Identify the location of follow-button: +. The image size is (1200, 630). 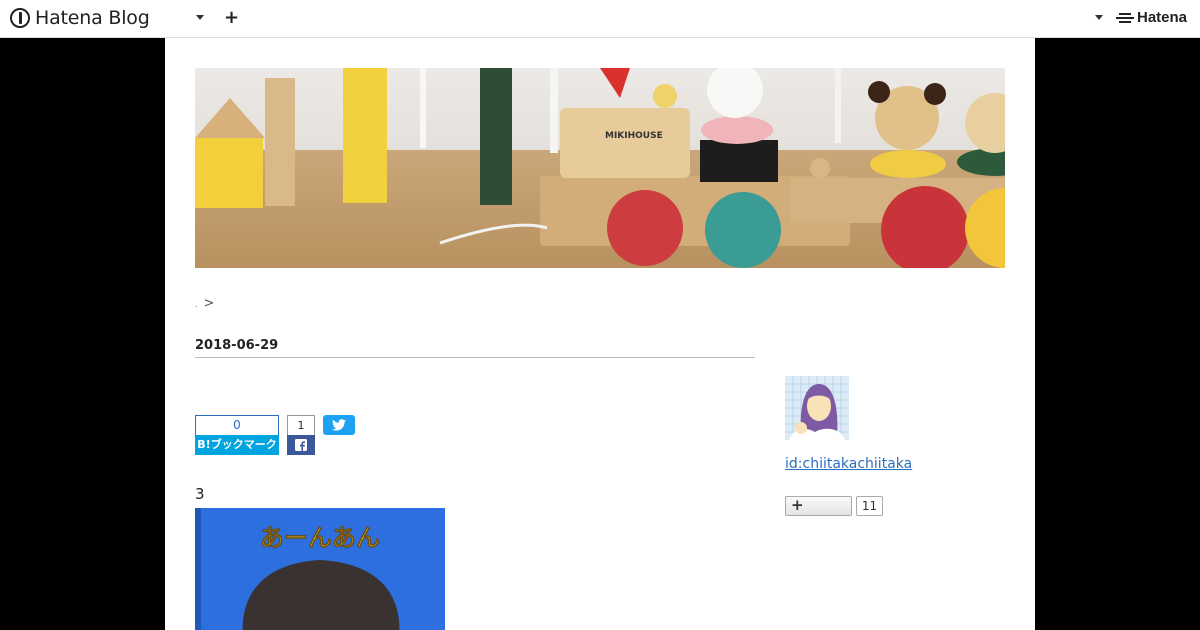
(818, 506).